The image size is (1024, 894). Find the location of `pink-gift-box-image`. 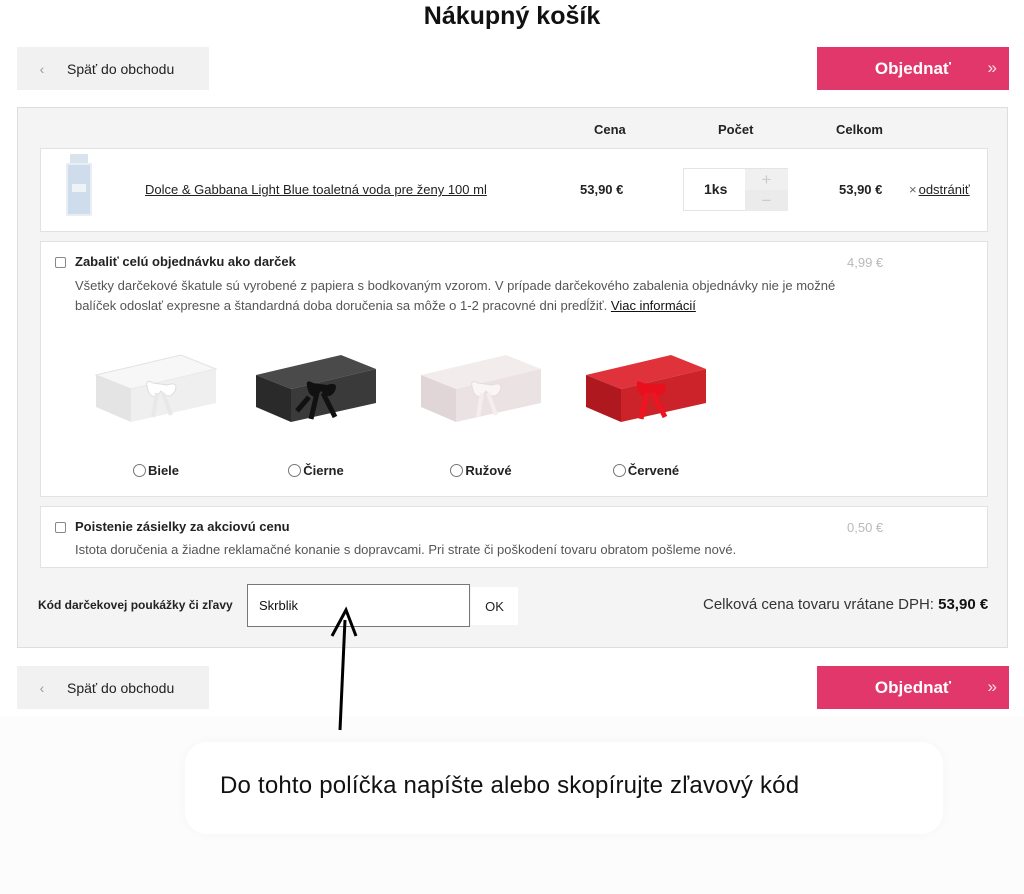

pink-gift-box-image is located at coordinates (481, 388).